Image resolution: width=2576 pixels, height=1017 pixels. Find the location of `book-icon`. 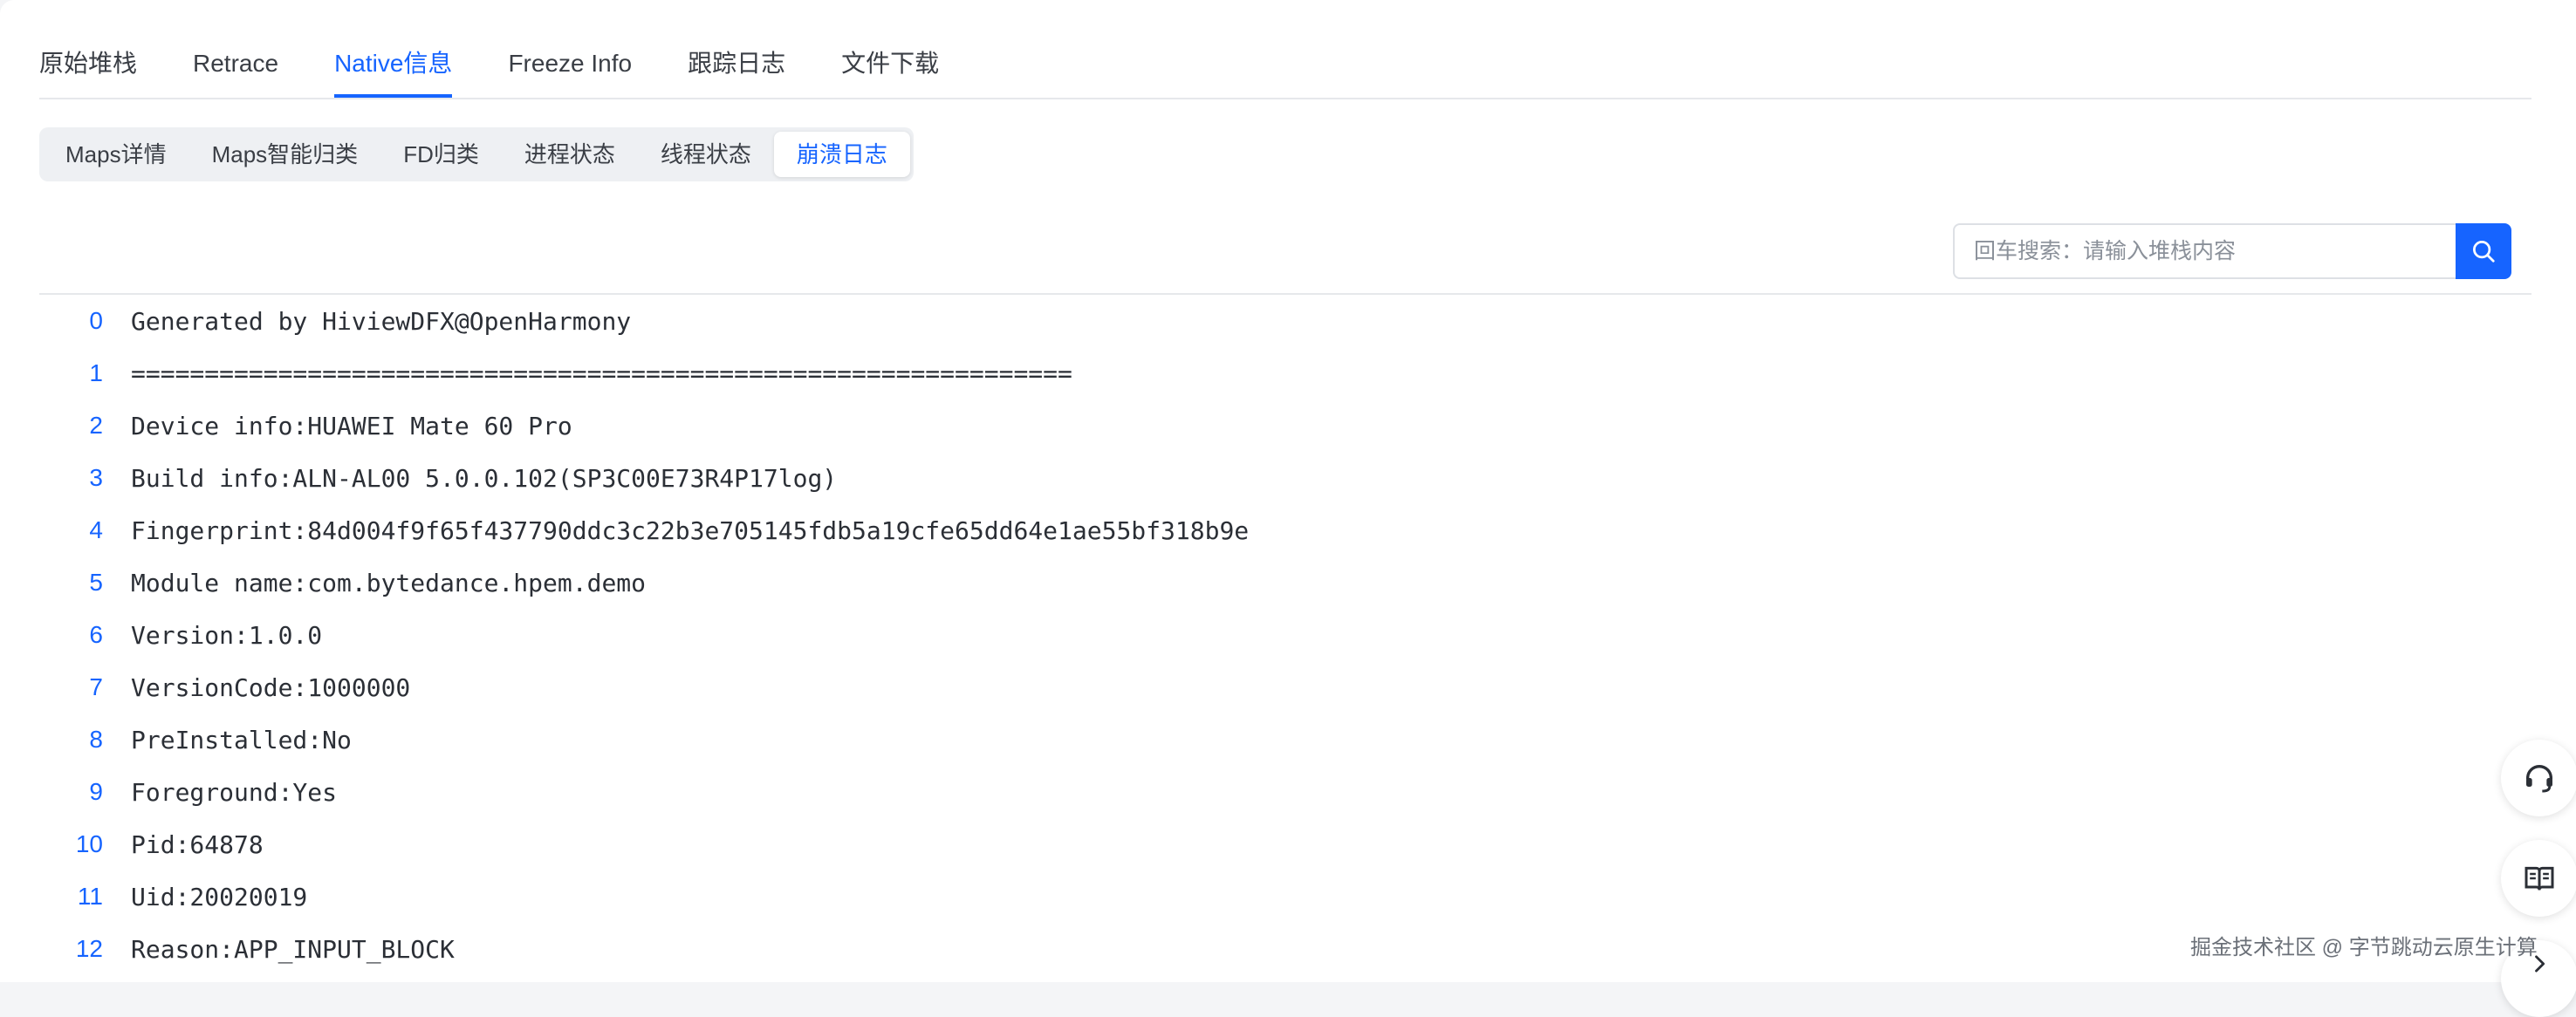

book-icon is located at coordinates (2540, 879).